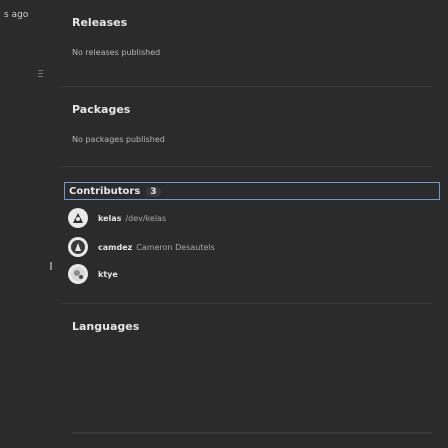 The width and height of the screenshot is (448, 448). Describe the element at coordinates (30, 224) in the screenshot. I see `left-column: s ago` at that location.